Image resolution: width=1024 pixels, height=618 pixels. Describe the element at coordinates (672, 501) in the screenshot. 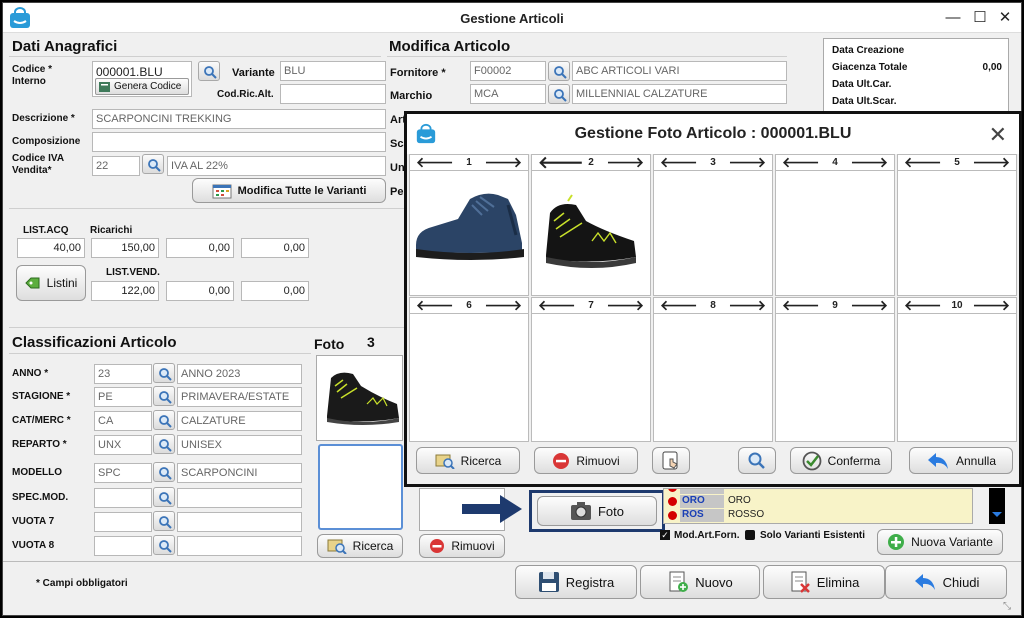

I see `variant-dot-icon` at that location.